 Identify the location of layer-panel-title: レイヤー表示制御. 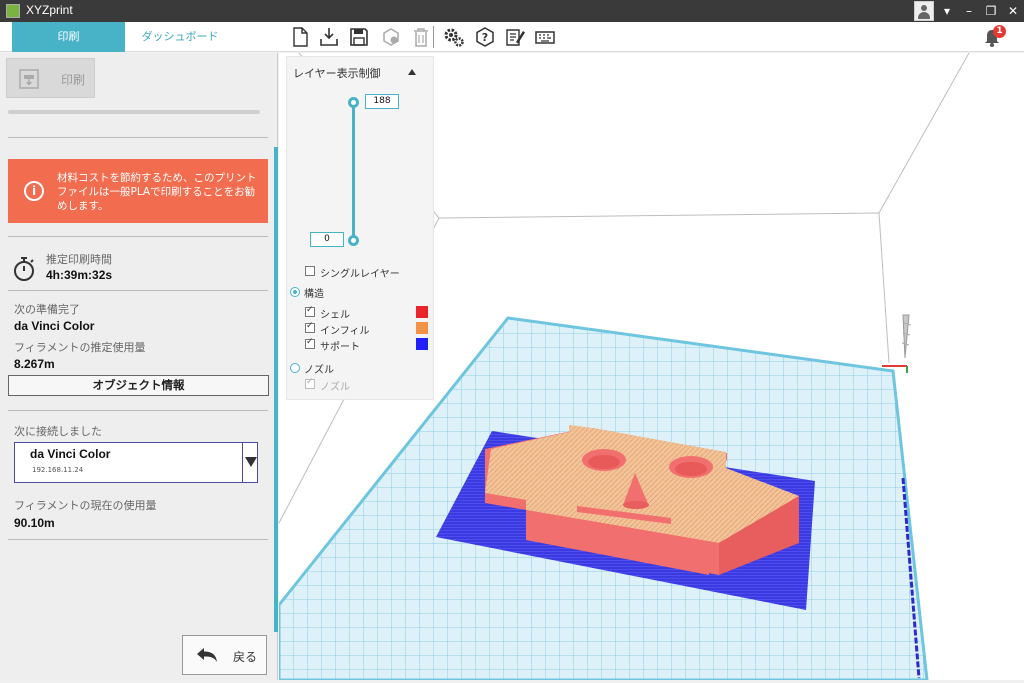
(337, 73).